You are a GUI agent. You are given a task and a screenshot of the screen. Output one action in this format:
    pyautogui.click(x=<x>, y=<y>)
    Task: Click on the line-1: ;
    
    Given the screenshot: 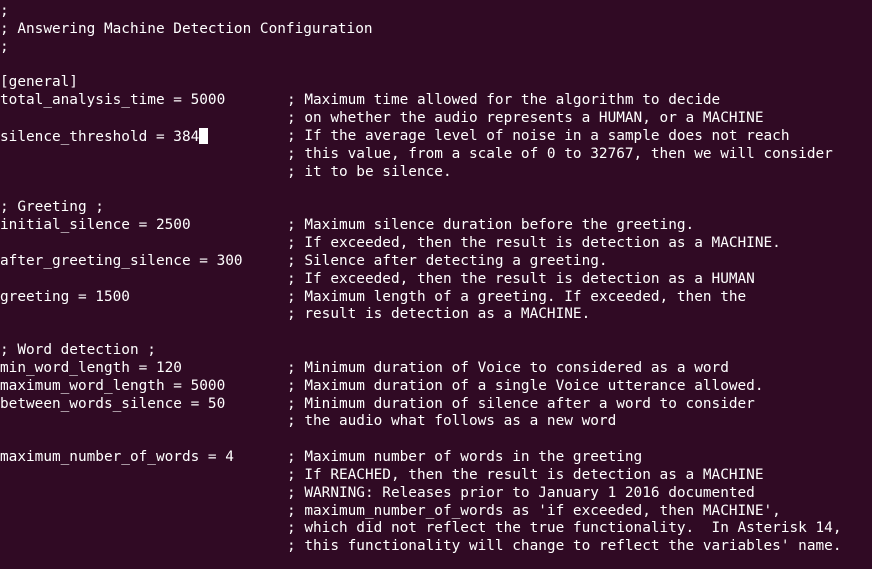 What is the action you would take?
    pyautogui.click(x=436, y=12)
    